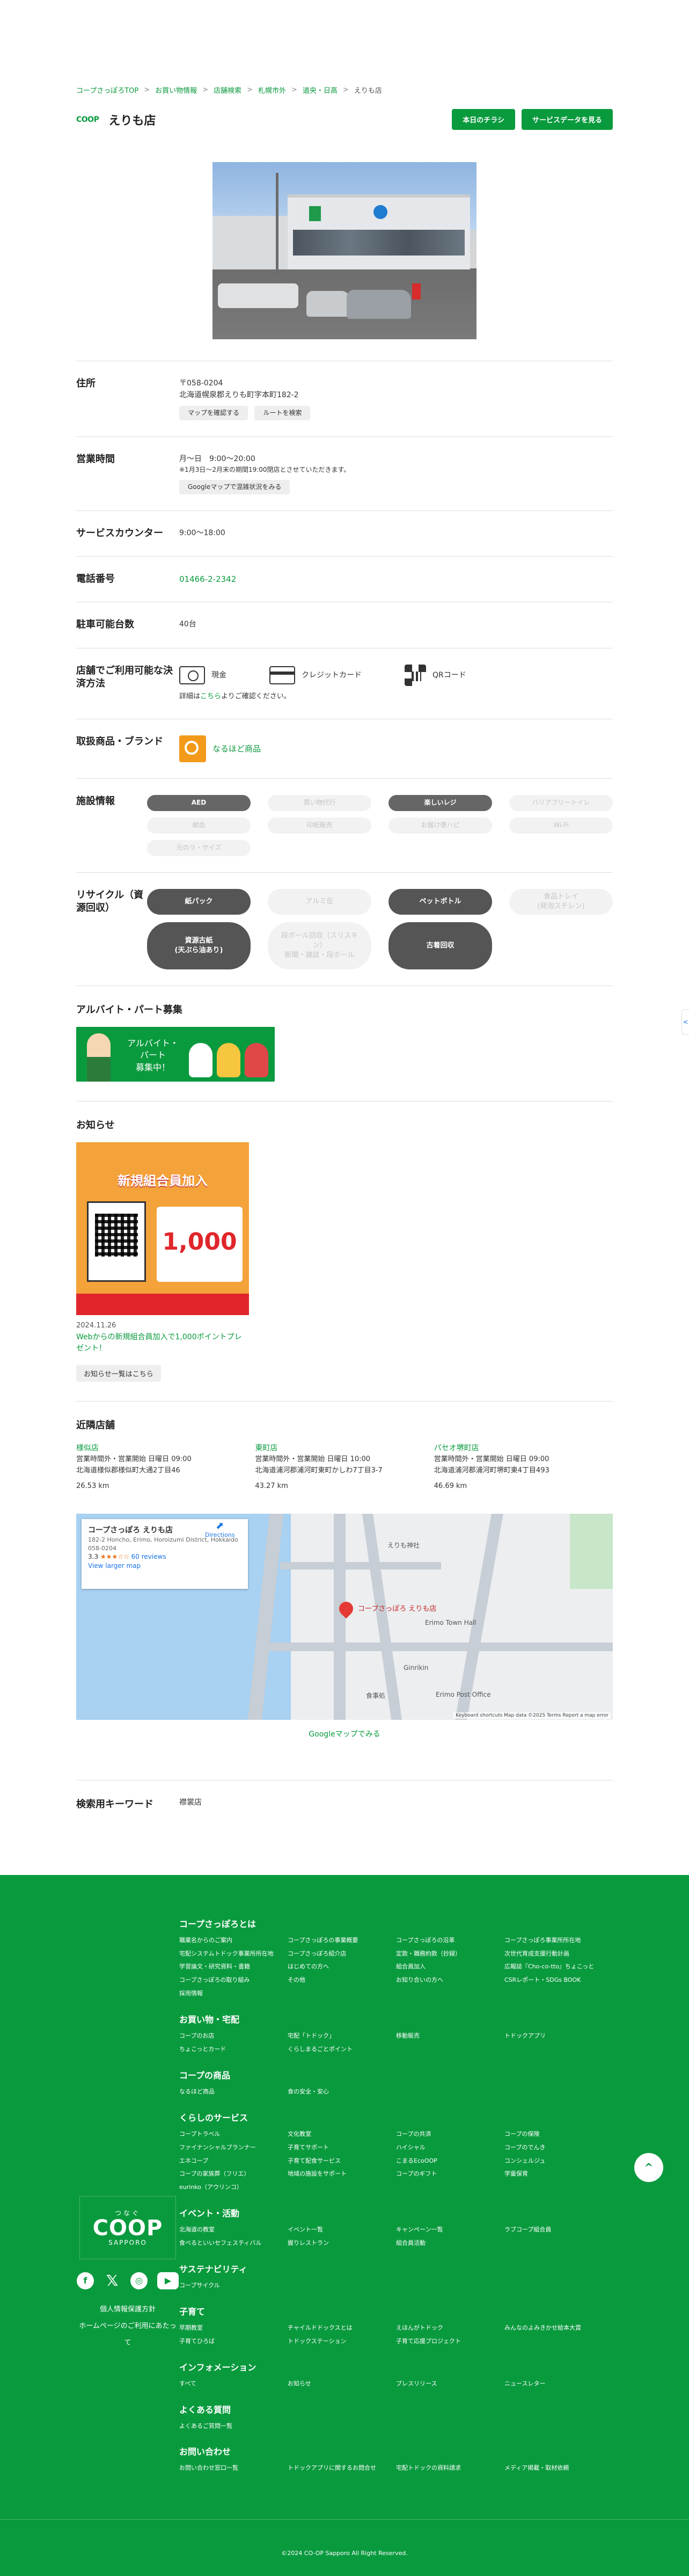 Image resolution: width=689 pixels, height=2576 pixels. What do you see at coordinates (558, 2036) in the screenshot?
I see `footer-link: トドックアプリ` at bounding box center [558, 2036].